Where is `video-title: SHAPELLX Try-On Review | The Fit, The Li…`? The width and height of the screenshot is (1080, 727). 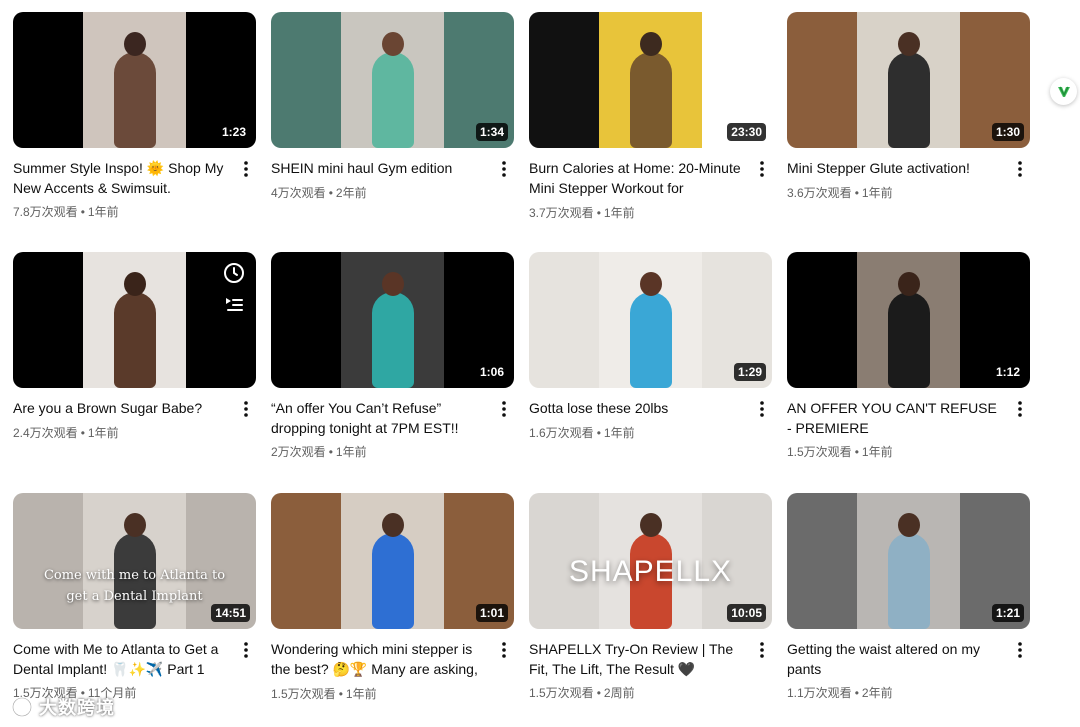 video-title: SHAPELLX Try-On Review | The Fit, The Li… is located at coordinates (636, 659).